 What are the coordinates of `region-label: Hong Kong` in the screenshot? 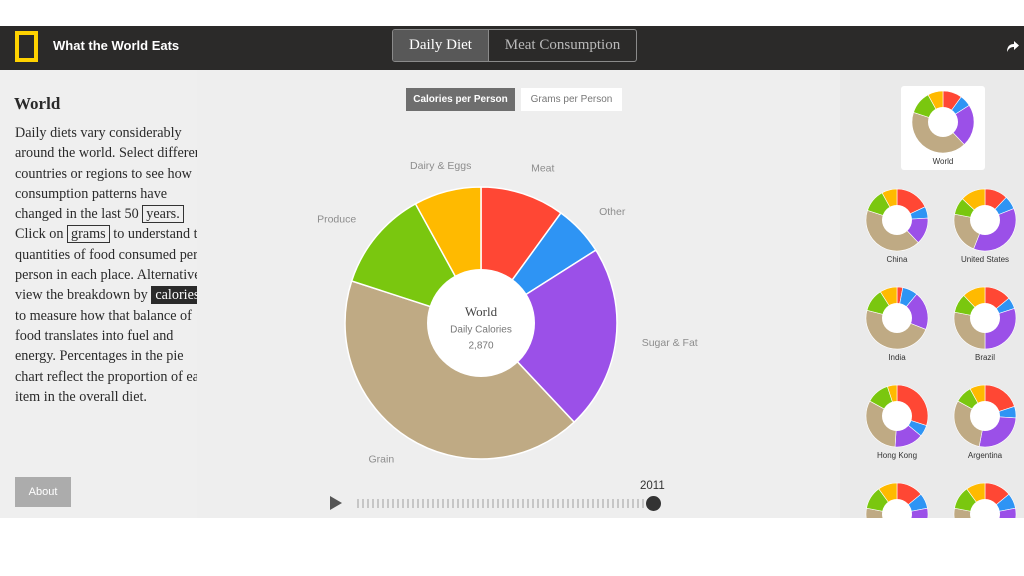 It's located at (897, 455).